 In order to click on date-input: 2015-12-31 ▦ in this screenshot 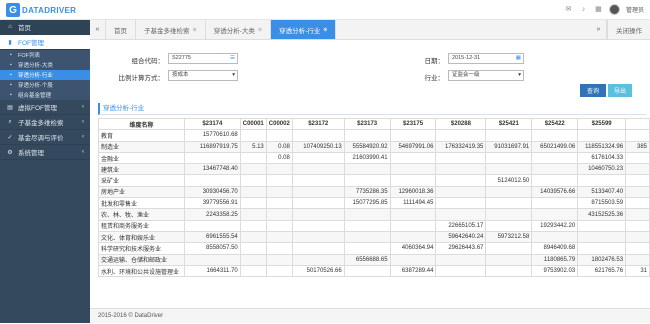, I will do `click(486, 58)`.